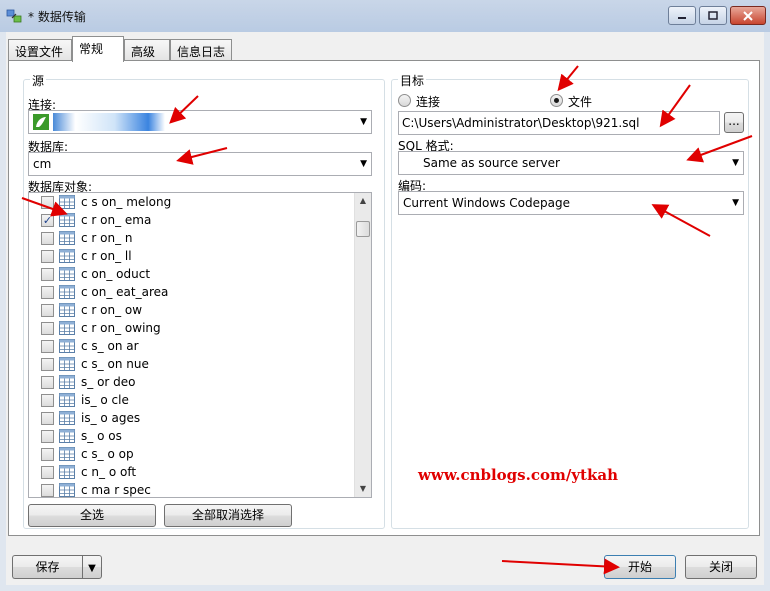  What do you see at coordinates (363, 489) in the screenshot?
I see `scroll-down-icon: ▼` at bounding box center [363, 489].